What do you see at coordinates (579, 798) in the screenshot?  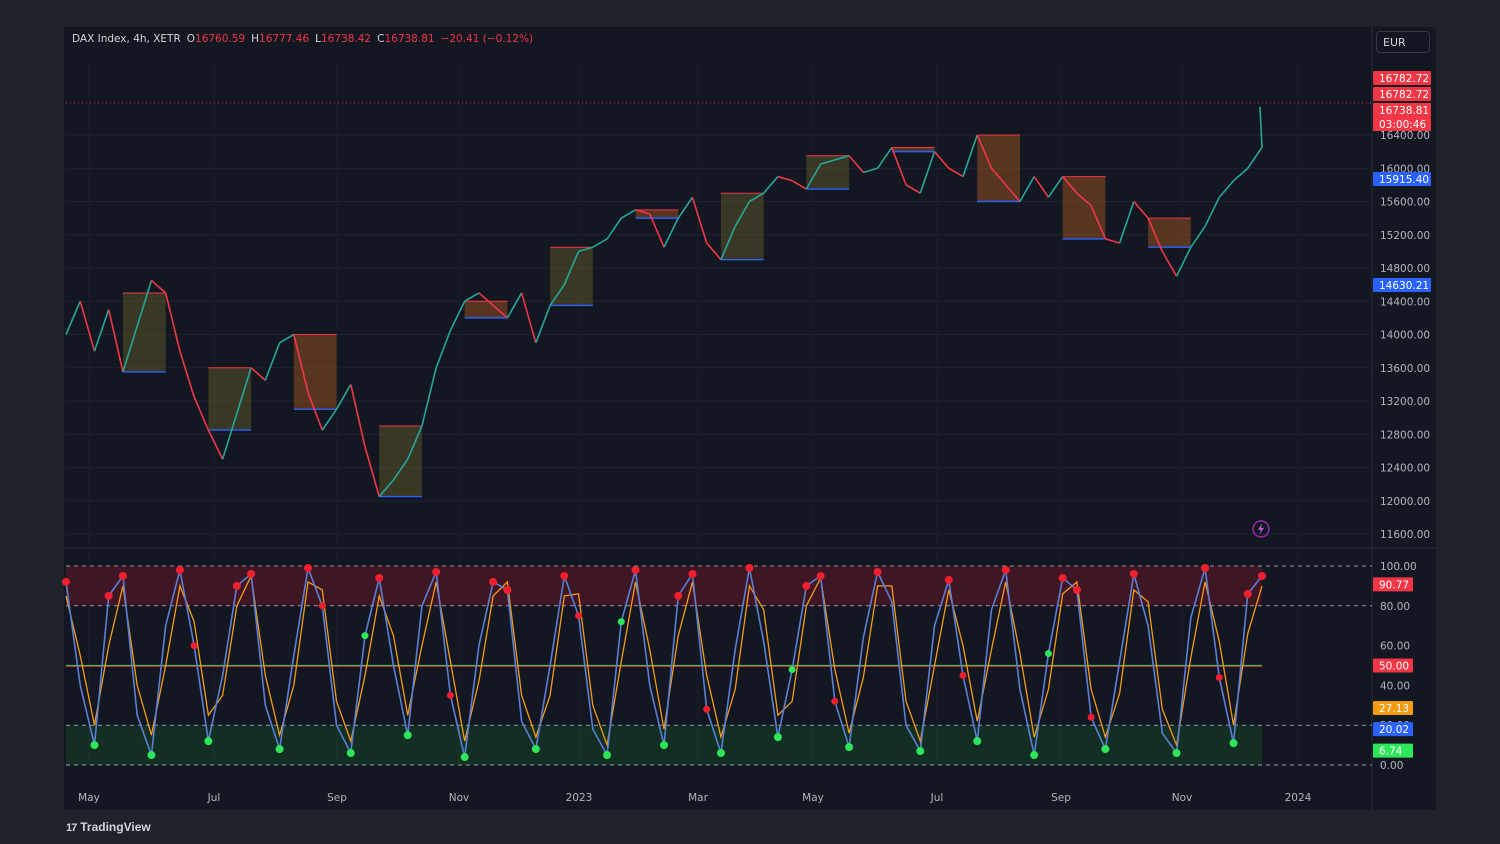 I see `time-axis-tick: 2023` at bounding box center [579, 798].